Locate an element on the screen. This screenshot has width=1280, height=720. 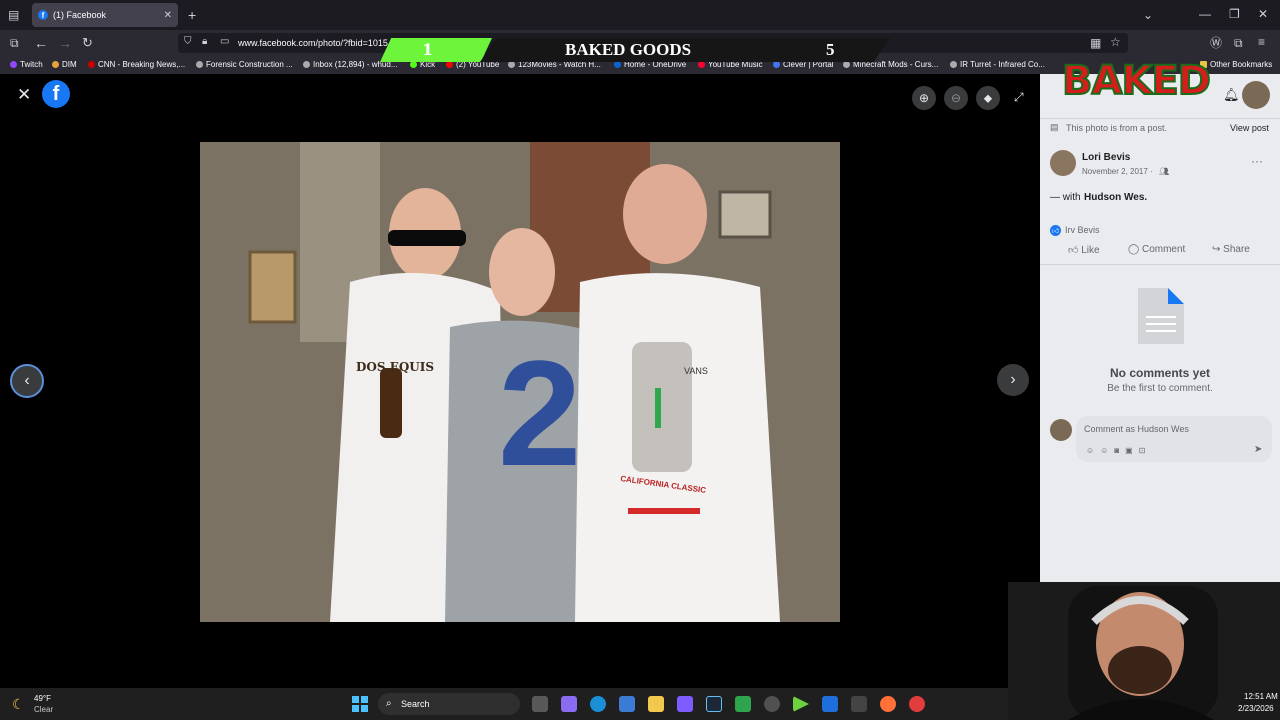
shield-icon: ⛉ is located at coordinates (188, 42).